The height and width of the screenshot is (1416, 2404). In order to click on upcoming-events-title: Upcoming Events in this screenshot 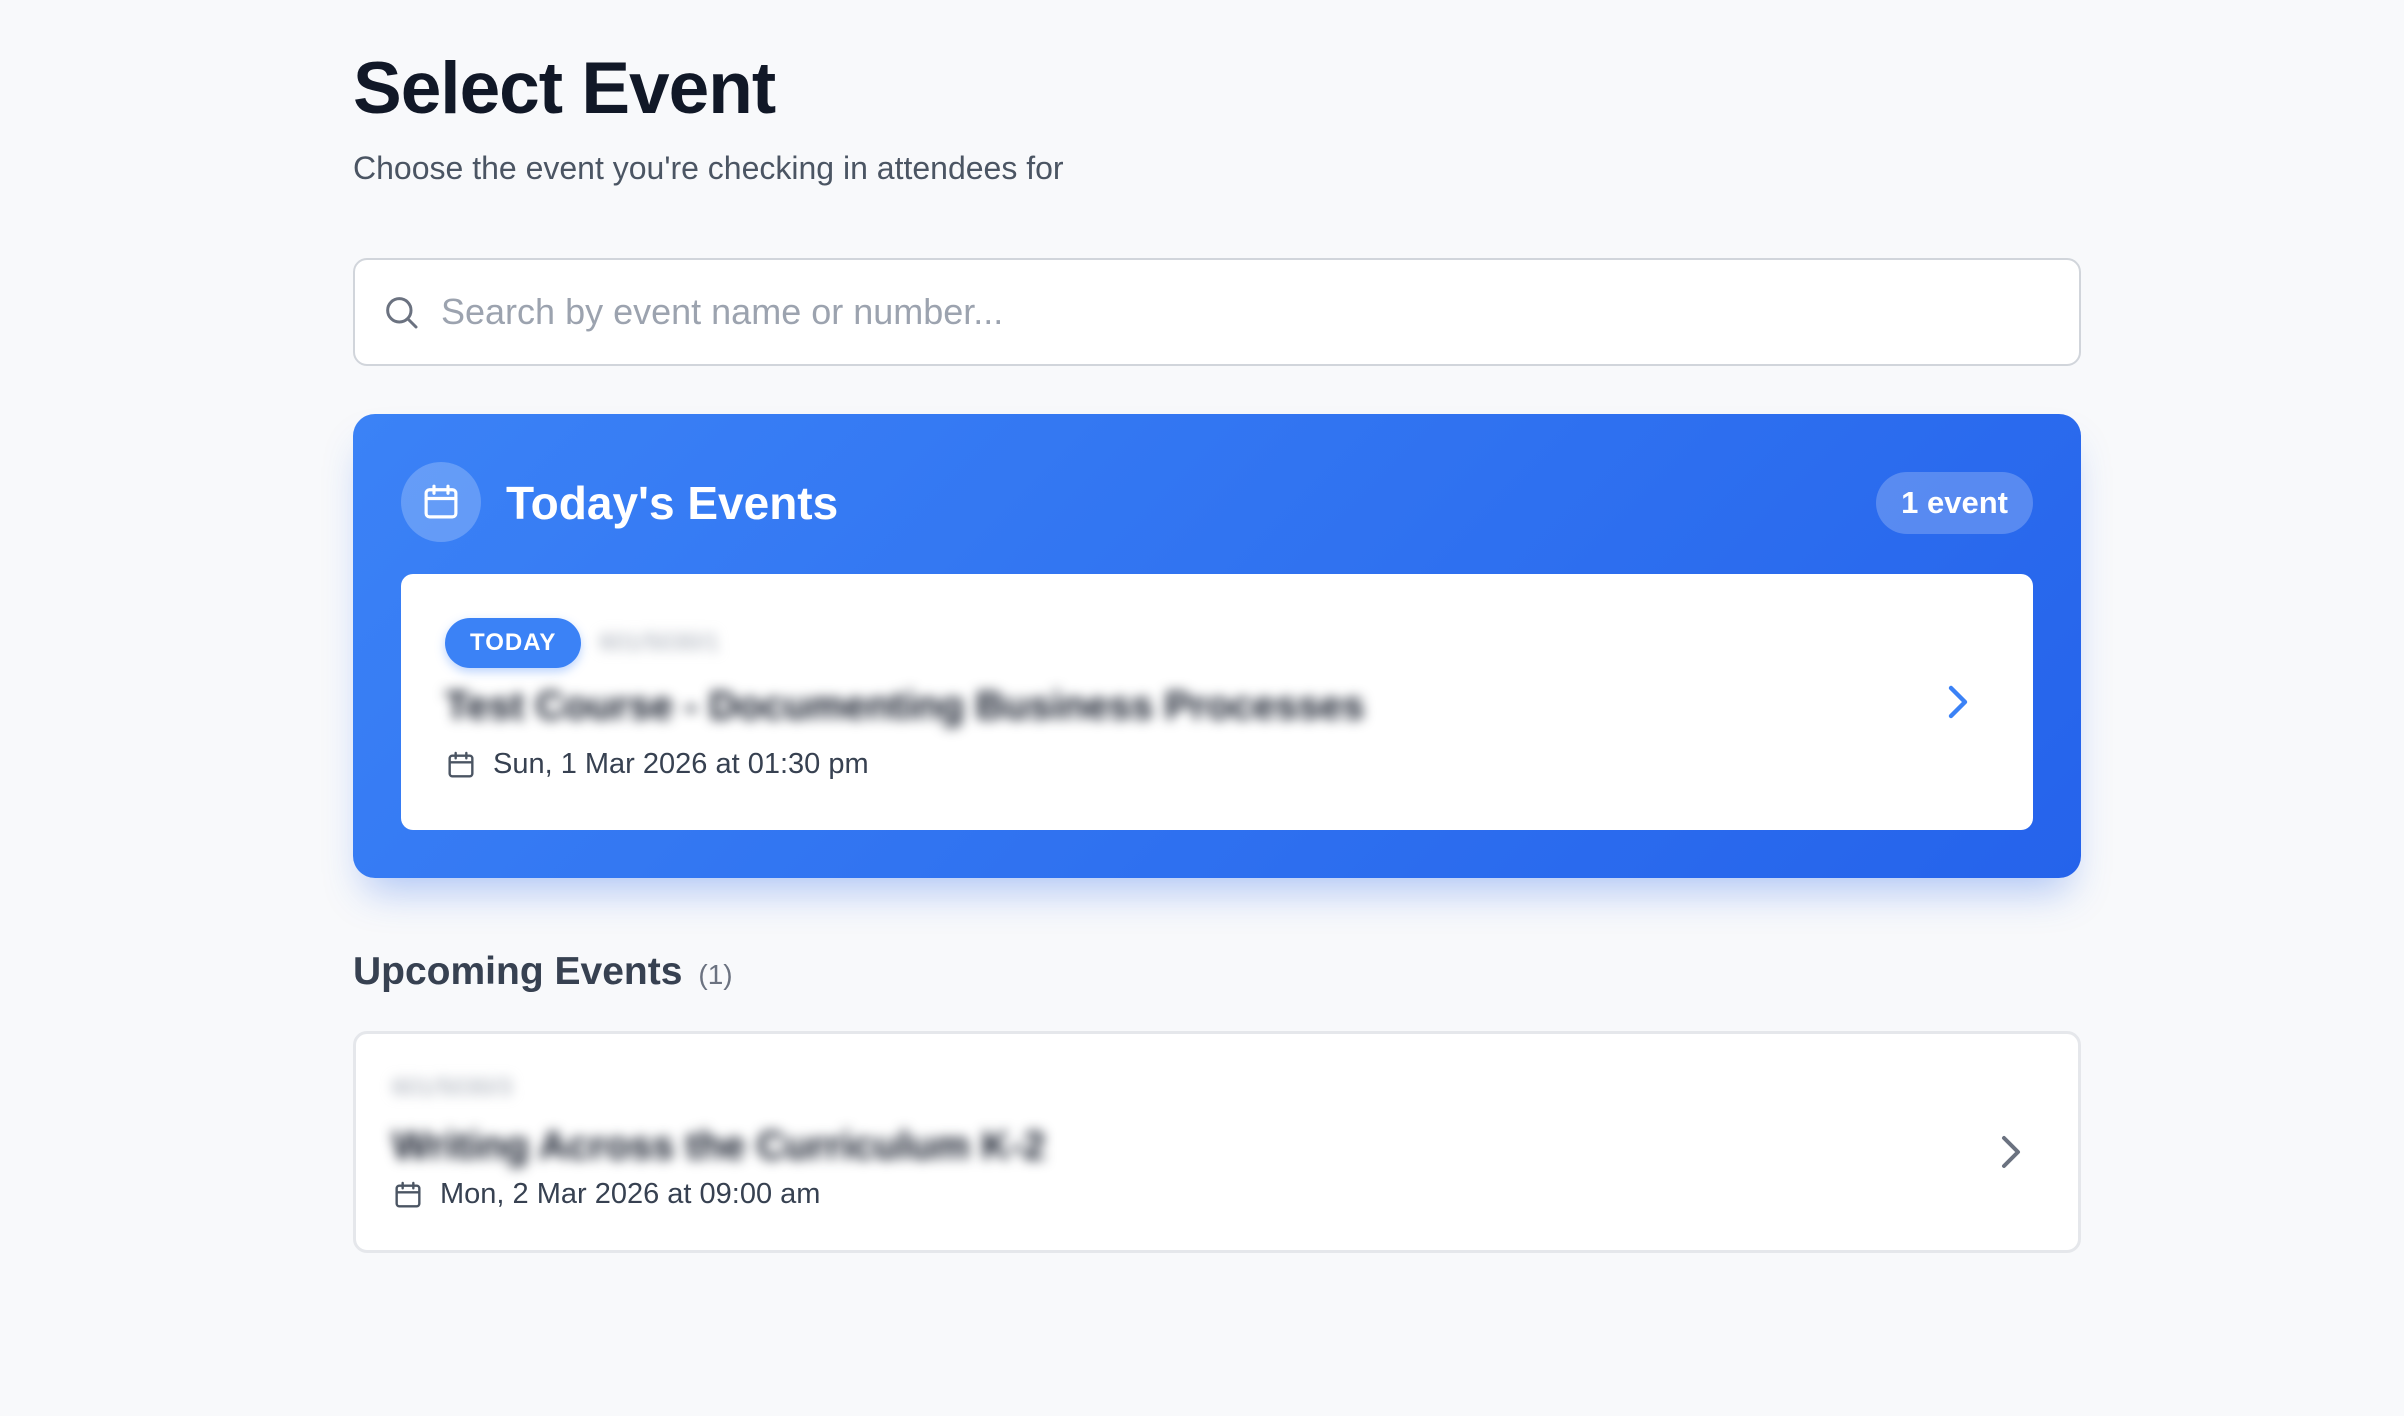, I will do `click(518, 971)`.